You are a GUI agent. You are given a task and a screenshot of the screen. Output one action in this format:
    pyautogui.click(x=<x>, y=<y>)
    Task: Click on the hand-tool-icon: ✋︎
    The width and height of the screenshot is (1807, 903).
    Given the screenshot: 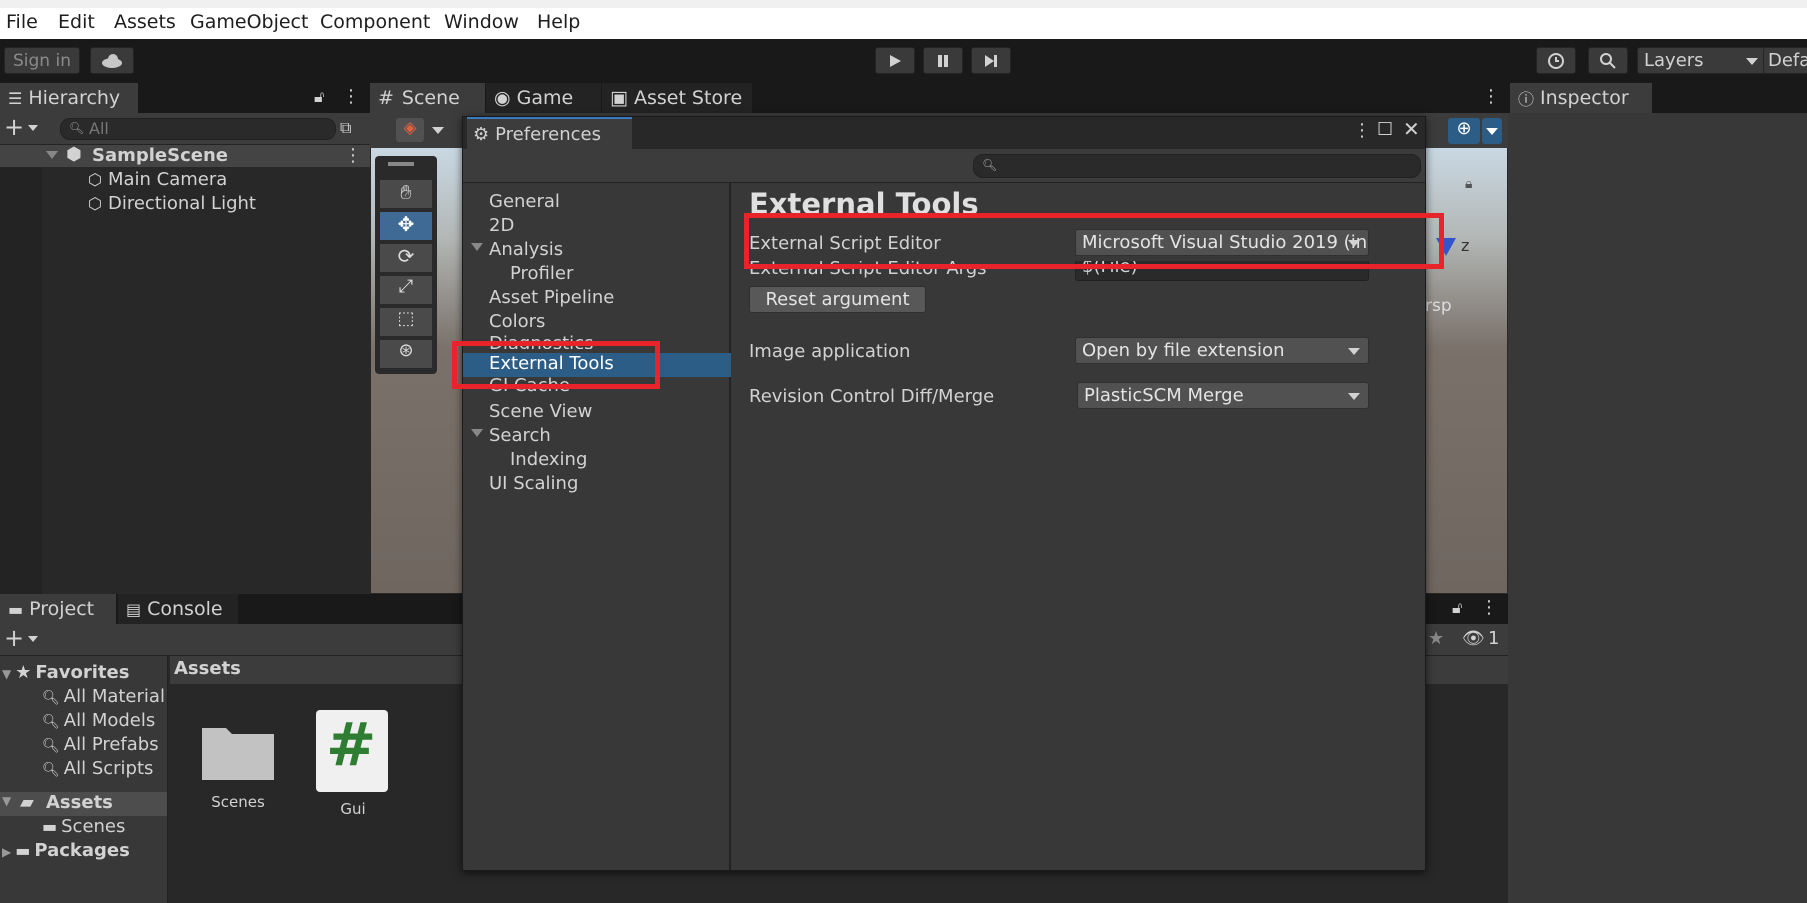 What is the action you would take?
    pyautogui.click(x=406, y=194)
    